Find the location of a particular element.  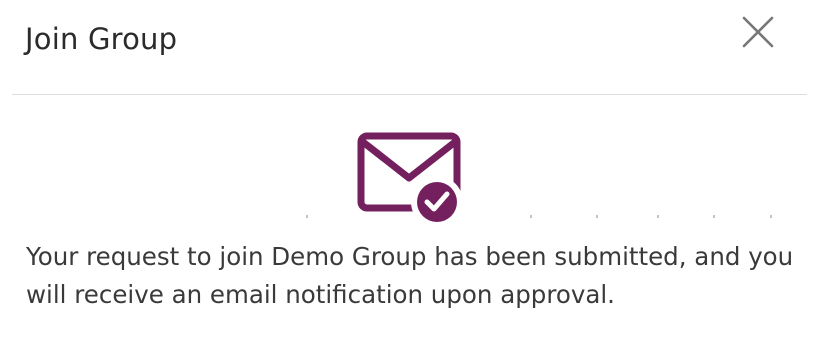

close-button is located at coordinates (758, 32).